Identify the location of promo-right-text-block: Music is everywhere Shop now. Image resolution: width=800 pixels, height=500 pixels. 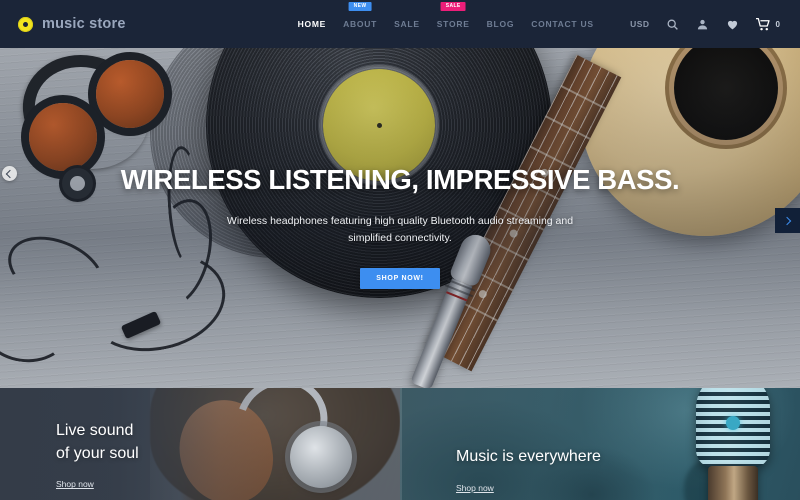
(528, 471).